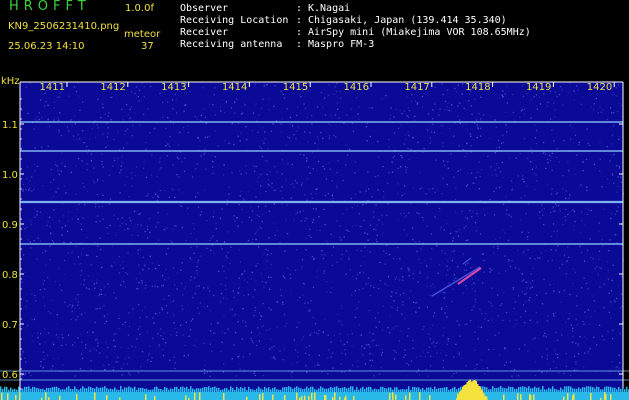  Describe the element at coordinates (463, 393) in the screenshot. I see `power-peak-bar` at that location.